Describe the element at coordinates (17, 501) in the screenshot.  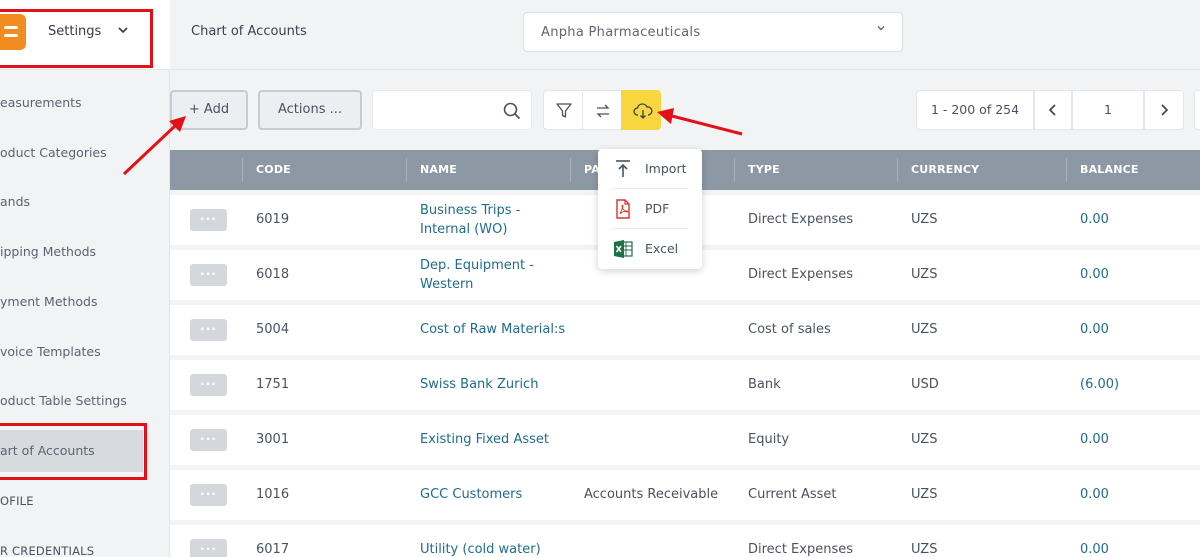
I see `sidebar-section-profile: OFILE` at that location.